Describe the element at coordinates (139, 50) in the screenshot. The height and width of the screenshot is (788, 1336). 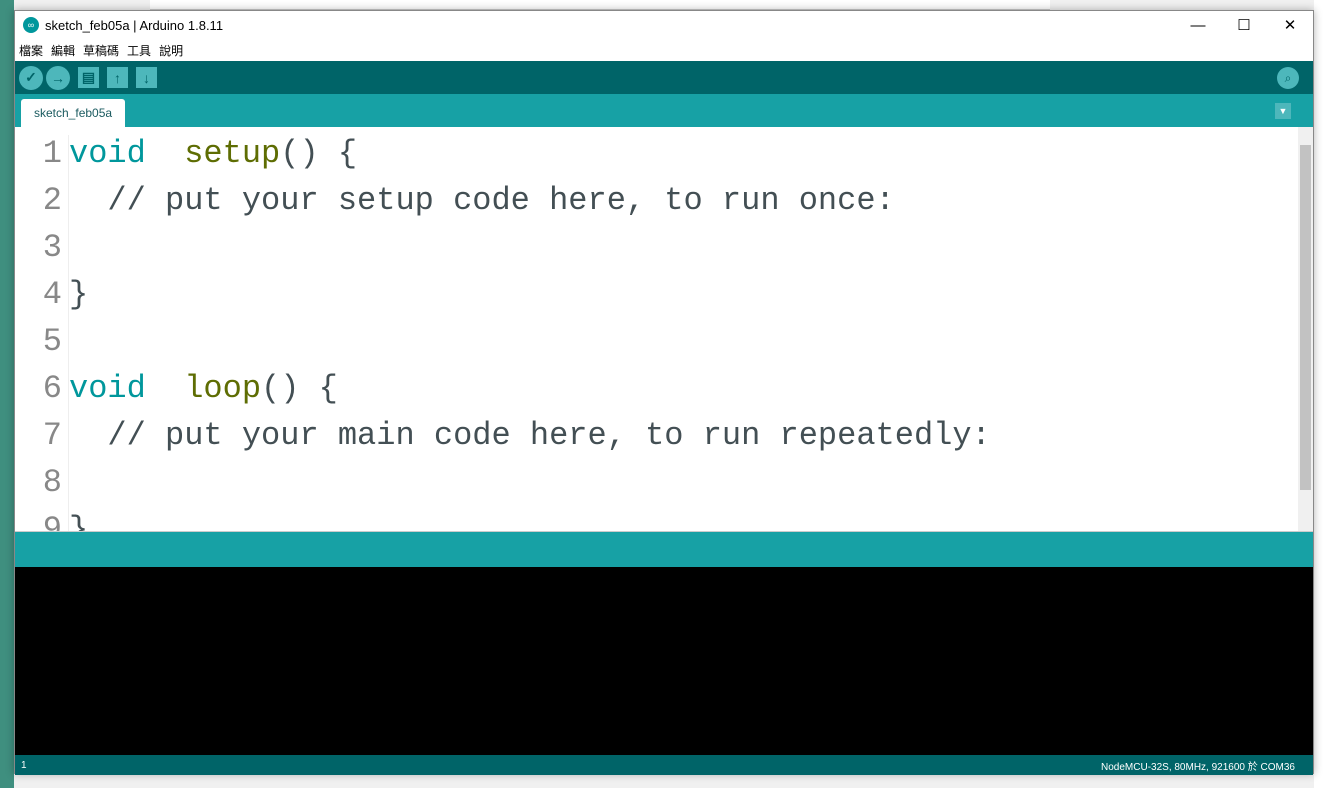
I see `menu-tools: 工具` at that location.